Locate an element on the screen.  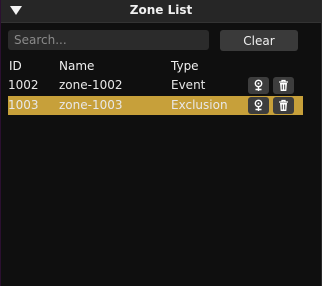
table-row-selected: 1003 zone-1003 Exclusion is located at coordinates (155, 105).